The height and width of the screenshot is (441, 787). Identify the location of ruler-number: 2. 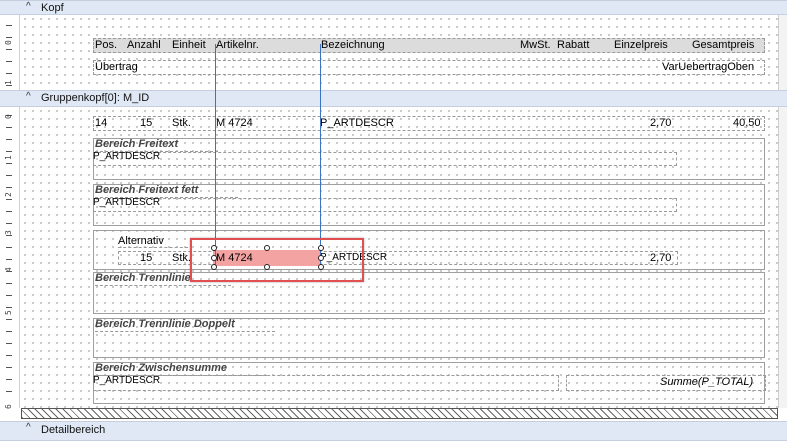
(8, 194).